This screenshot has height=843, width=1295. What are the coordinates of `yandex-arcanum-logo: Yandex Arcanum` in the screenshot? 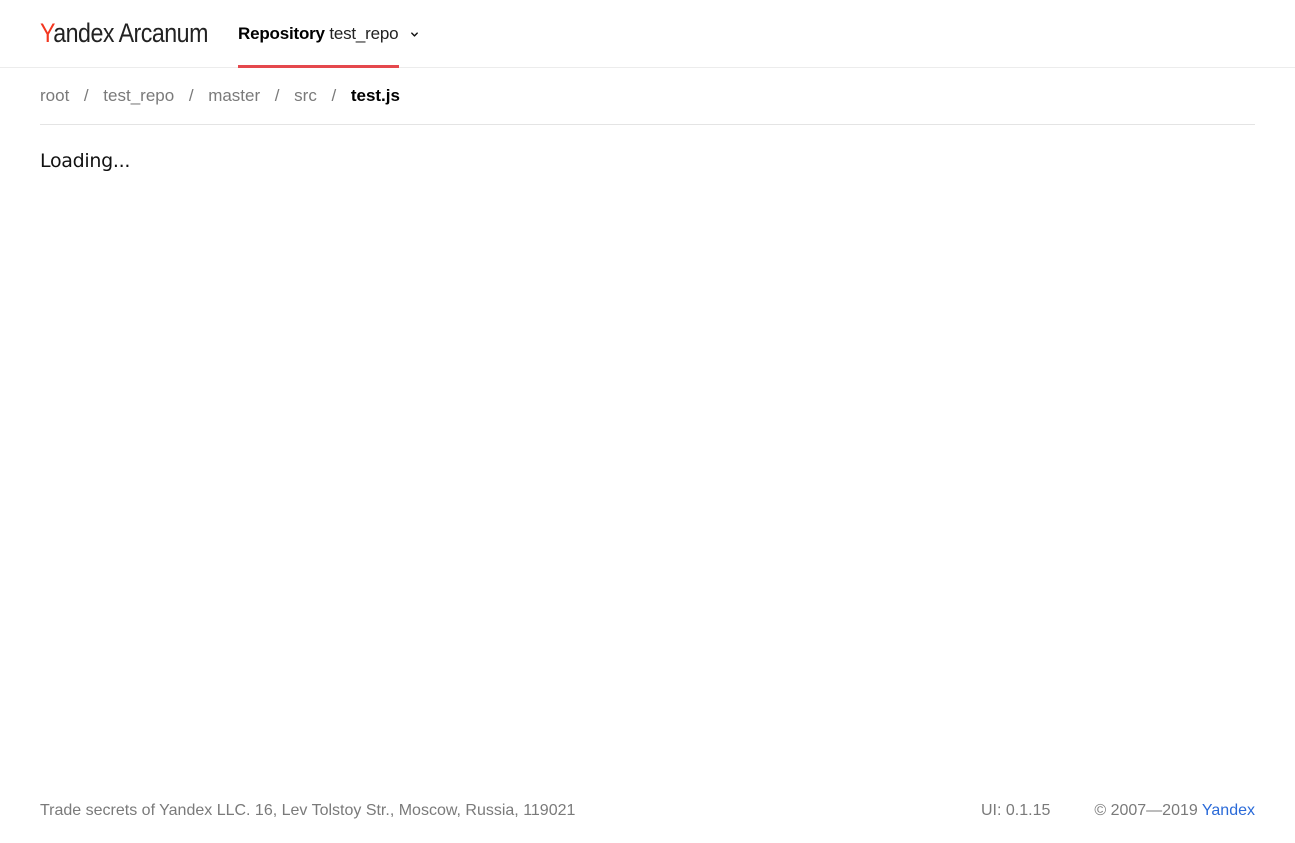 It's located at (124, 33).